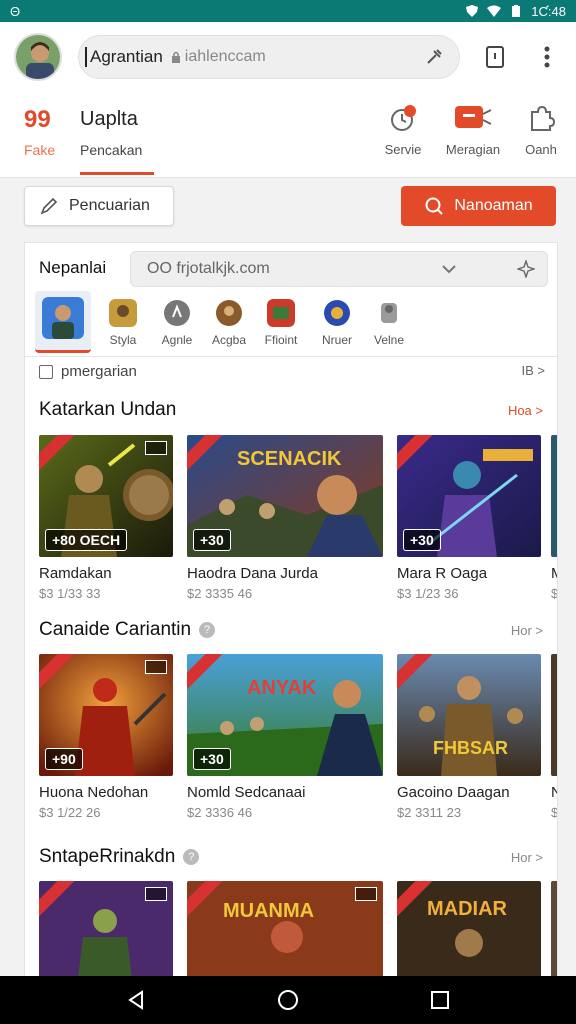 The image size is (576, 1024). Describe the element at coordinates (554, 812) in the screenshot. I see `card-meta: $` at that location.